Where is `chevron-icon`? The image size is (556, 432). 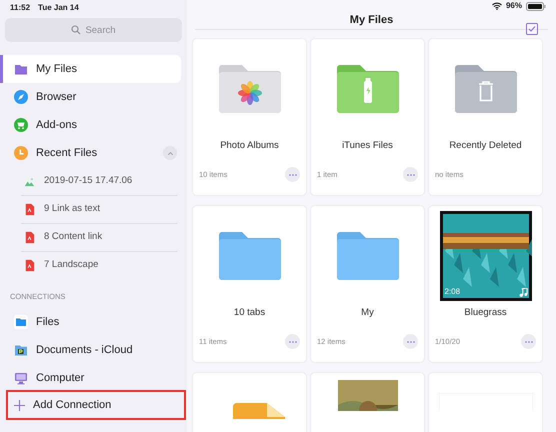
chevron-icon is located at coordinates (170, 153).